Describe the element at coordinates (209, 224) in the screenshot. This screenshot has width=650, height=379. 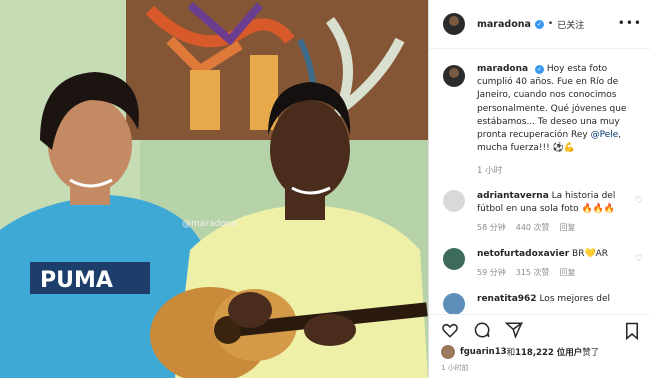
I see `photo-watermark: @maradona` at that location.